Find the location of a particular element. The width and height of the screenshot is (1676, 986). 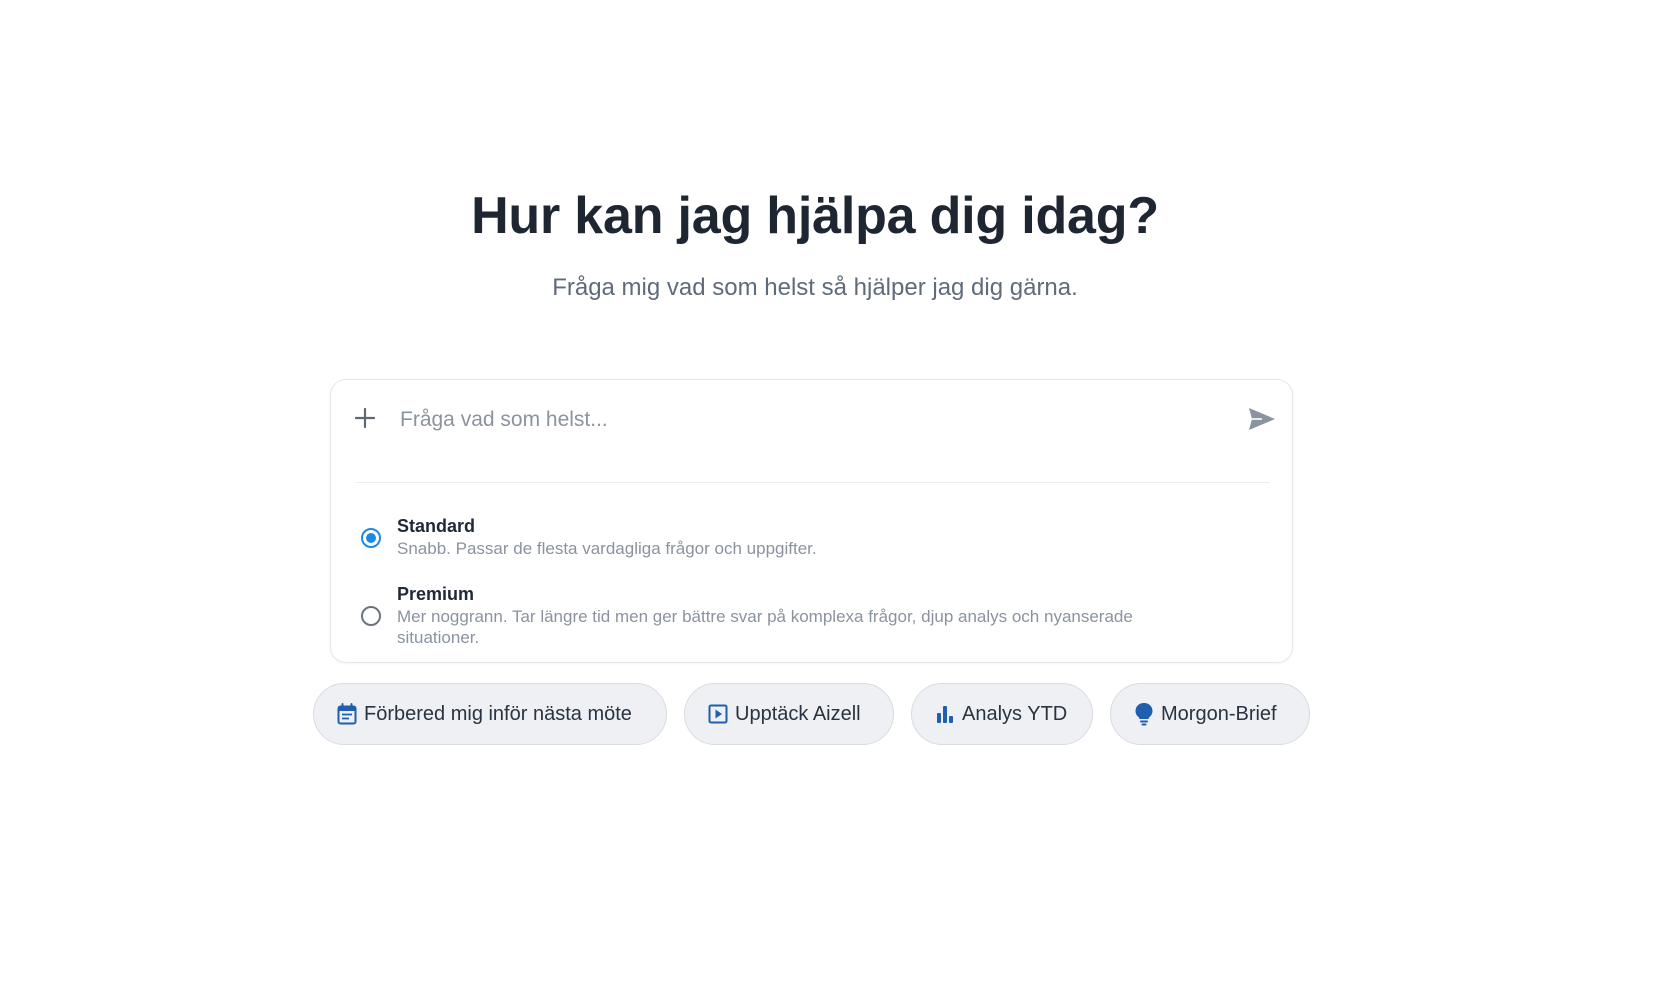

calendar-icon is located at coordinates (347, 714).